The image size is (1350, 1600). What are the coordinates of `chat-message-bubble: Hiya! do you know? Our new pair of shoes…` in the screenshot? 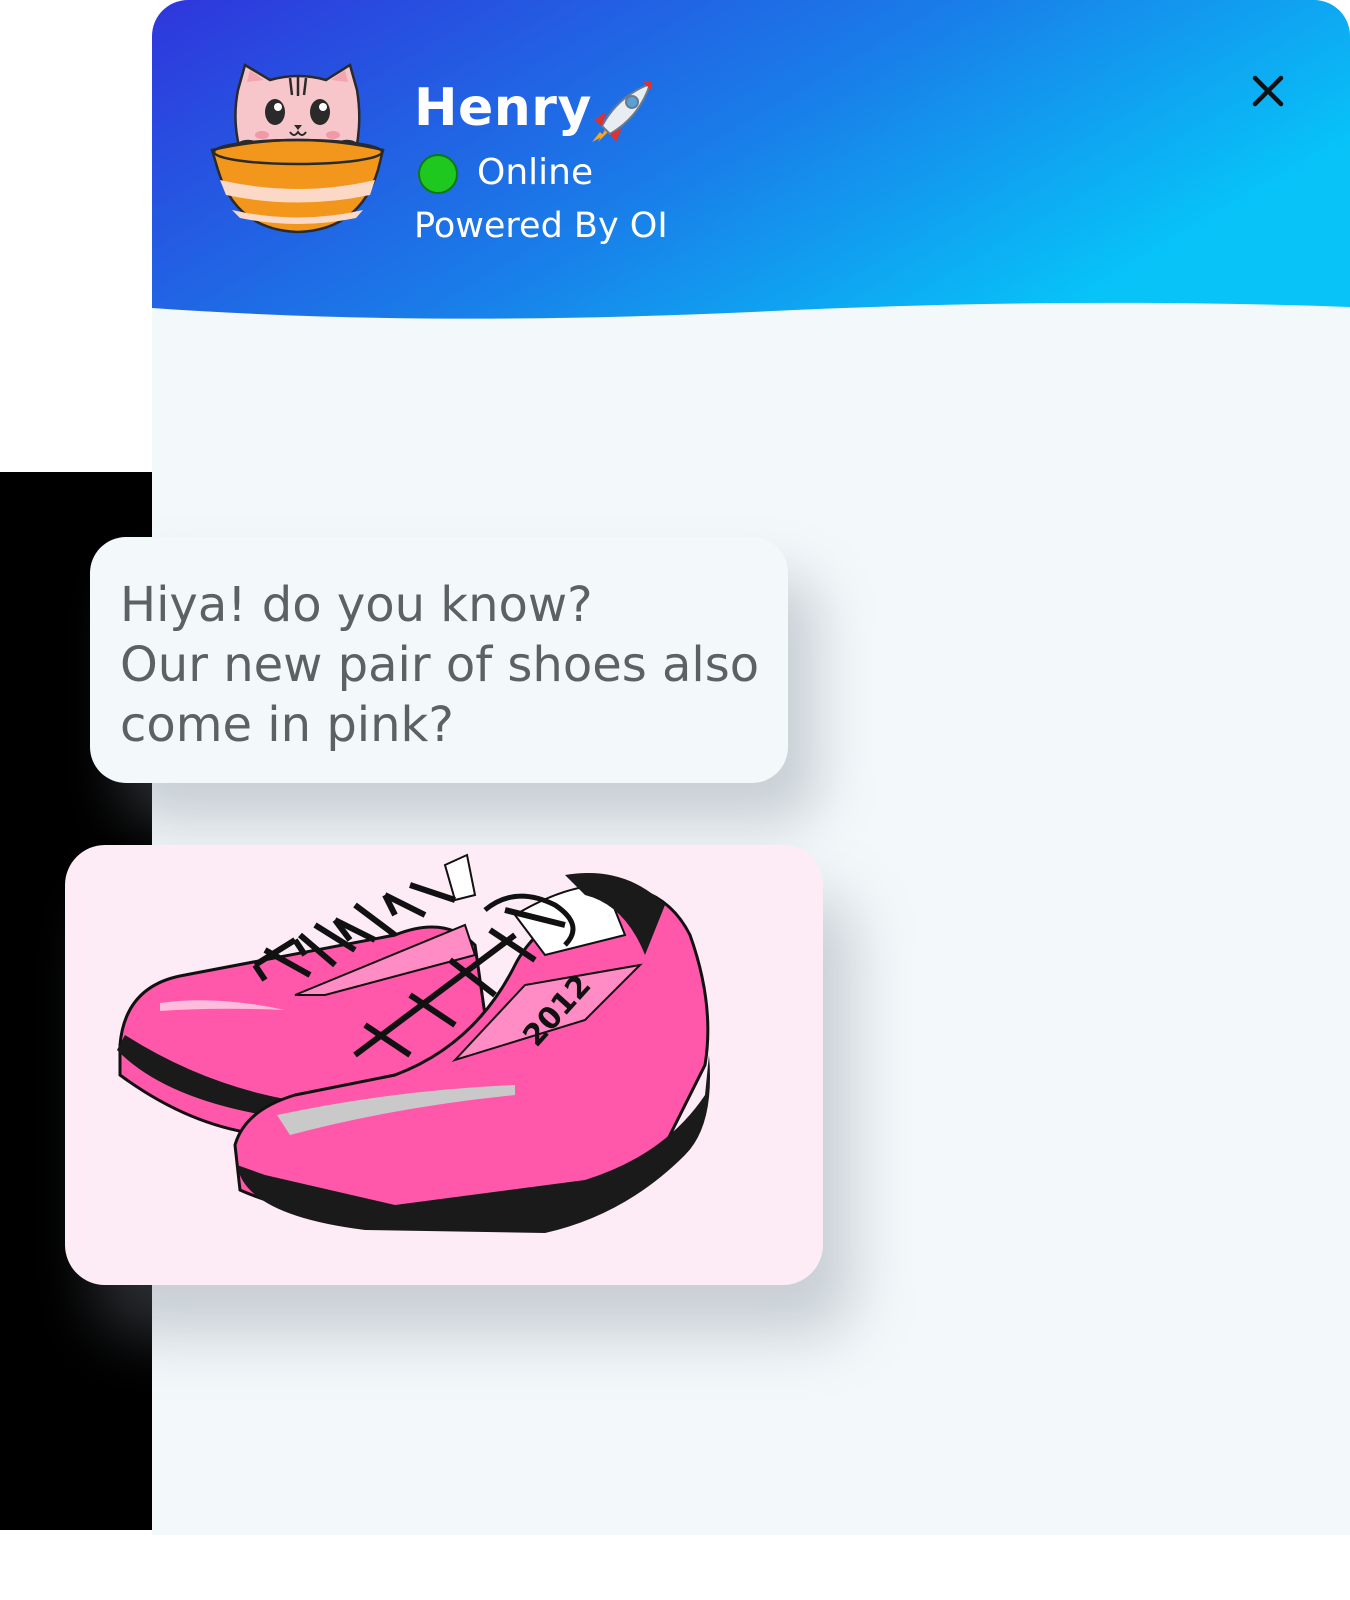 It's located at (439, 660).